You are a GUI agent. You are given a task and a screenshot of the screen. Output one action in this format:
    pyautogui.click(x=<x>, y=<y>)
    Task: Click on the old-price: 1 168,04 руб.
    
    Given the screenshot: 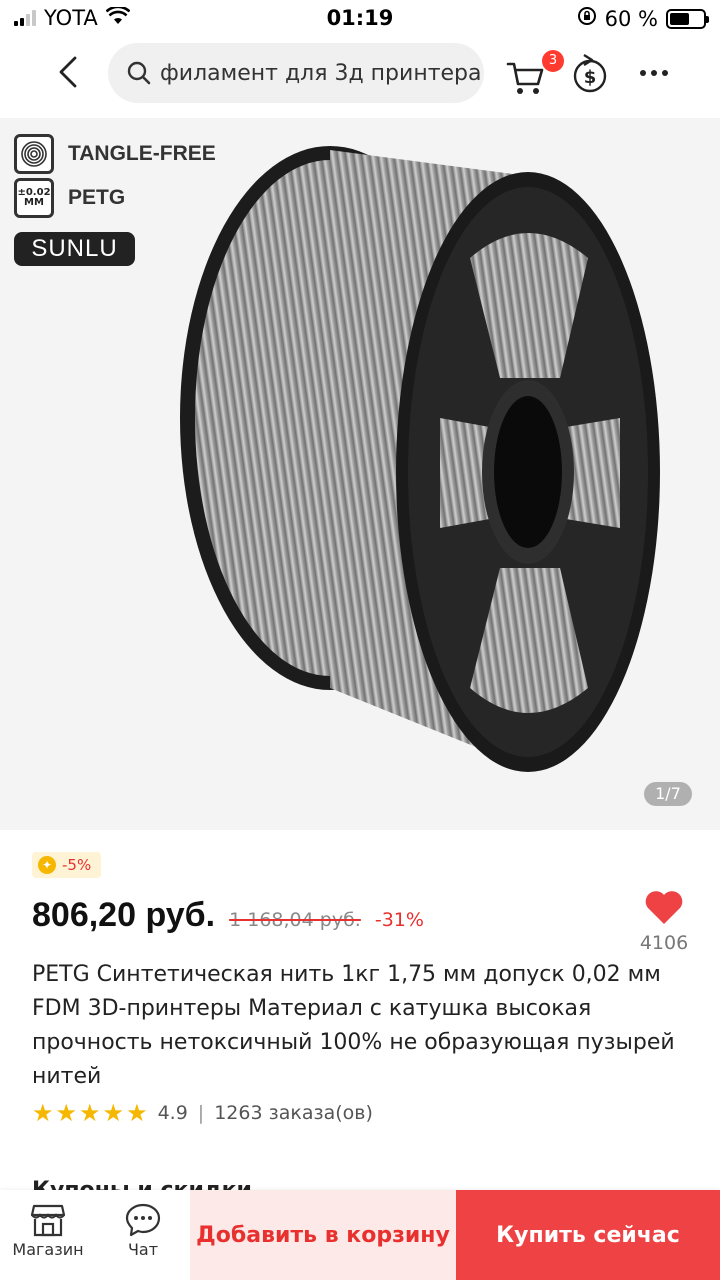 What is the action you would take?
    pyautogui.click(x=295, y=920)
    